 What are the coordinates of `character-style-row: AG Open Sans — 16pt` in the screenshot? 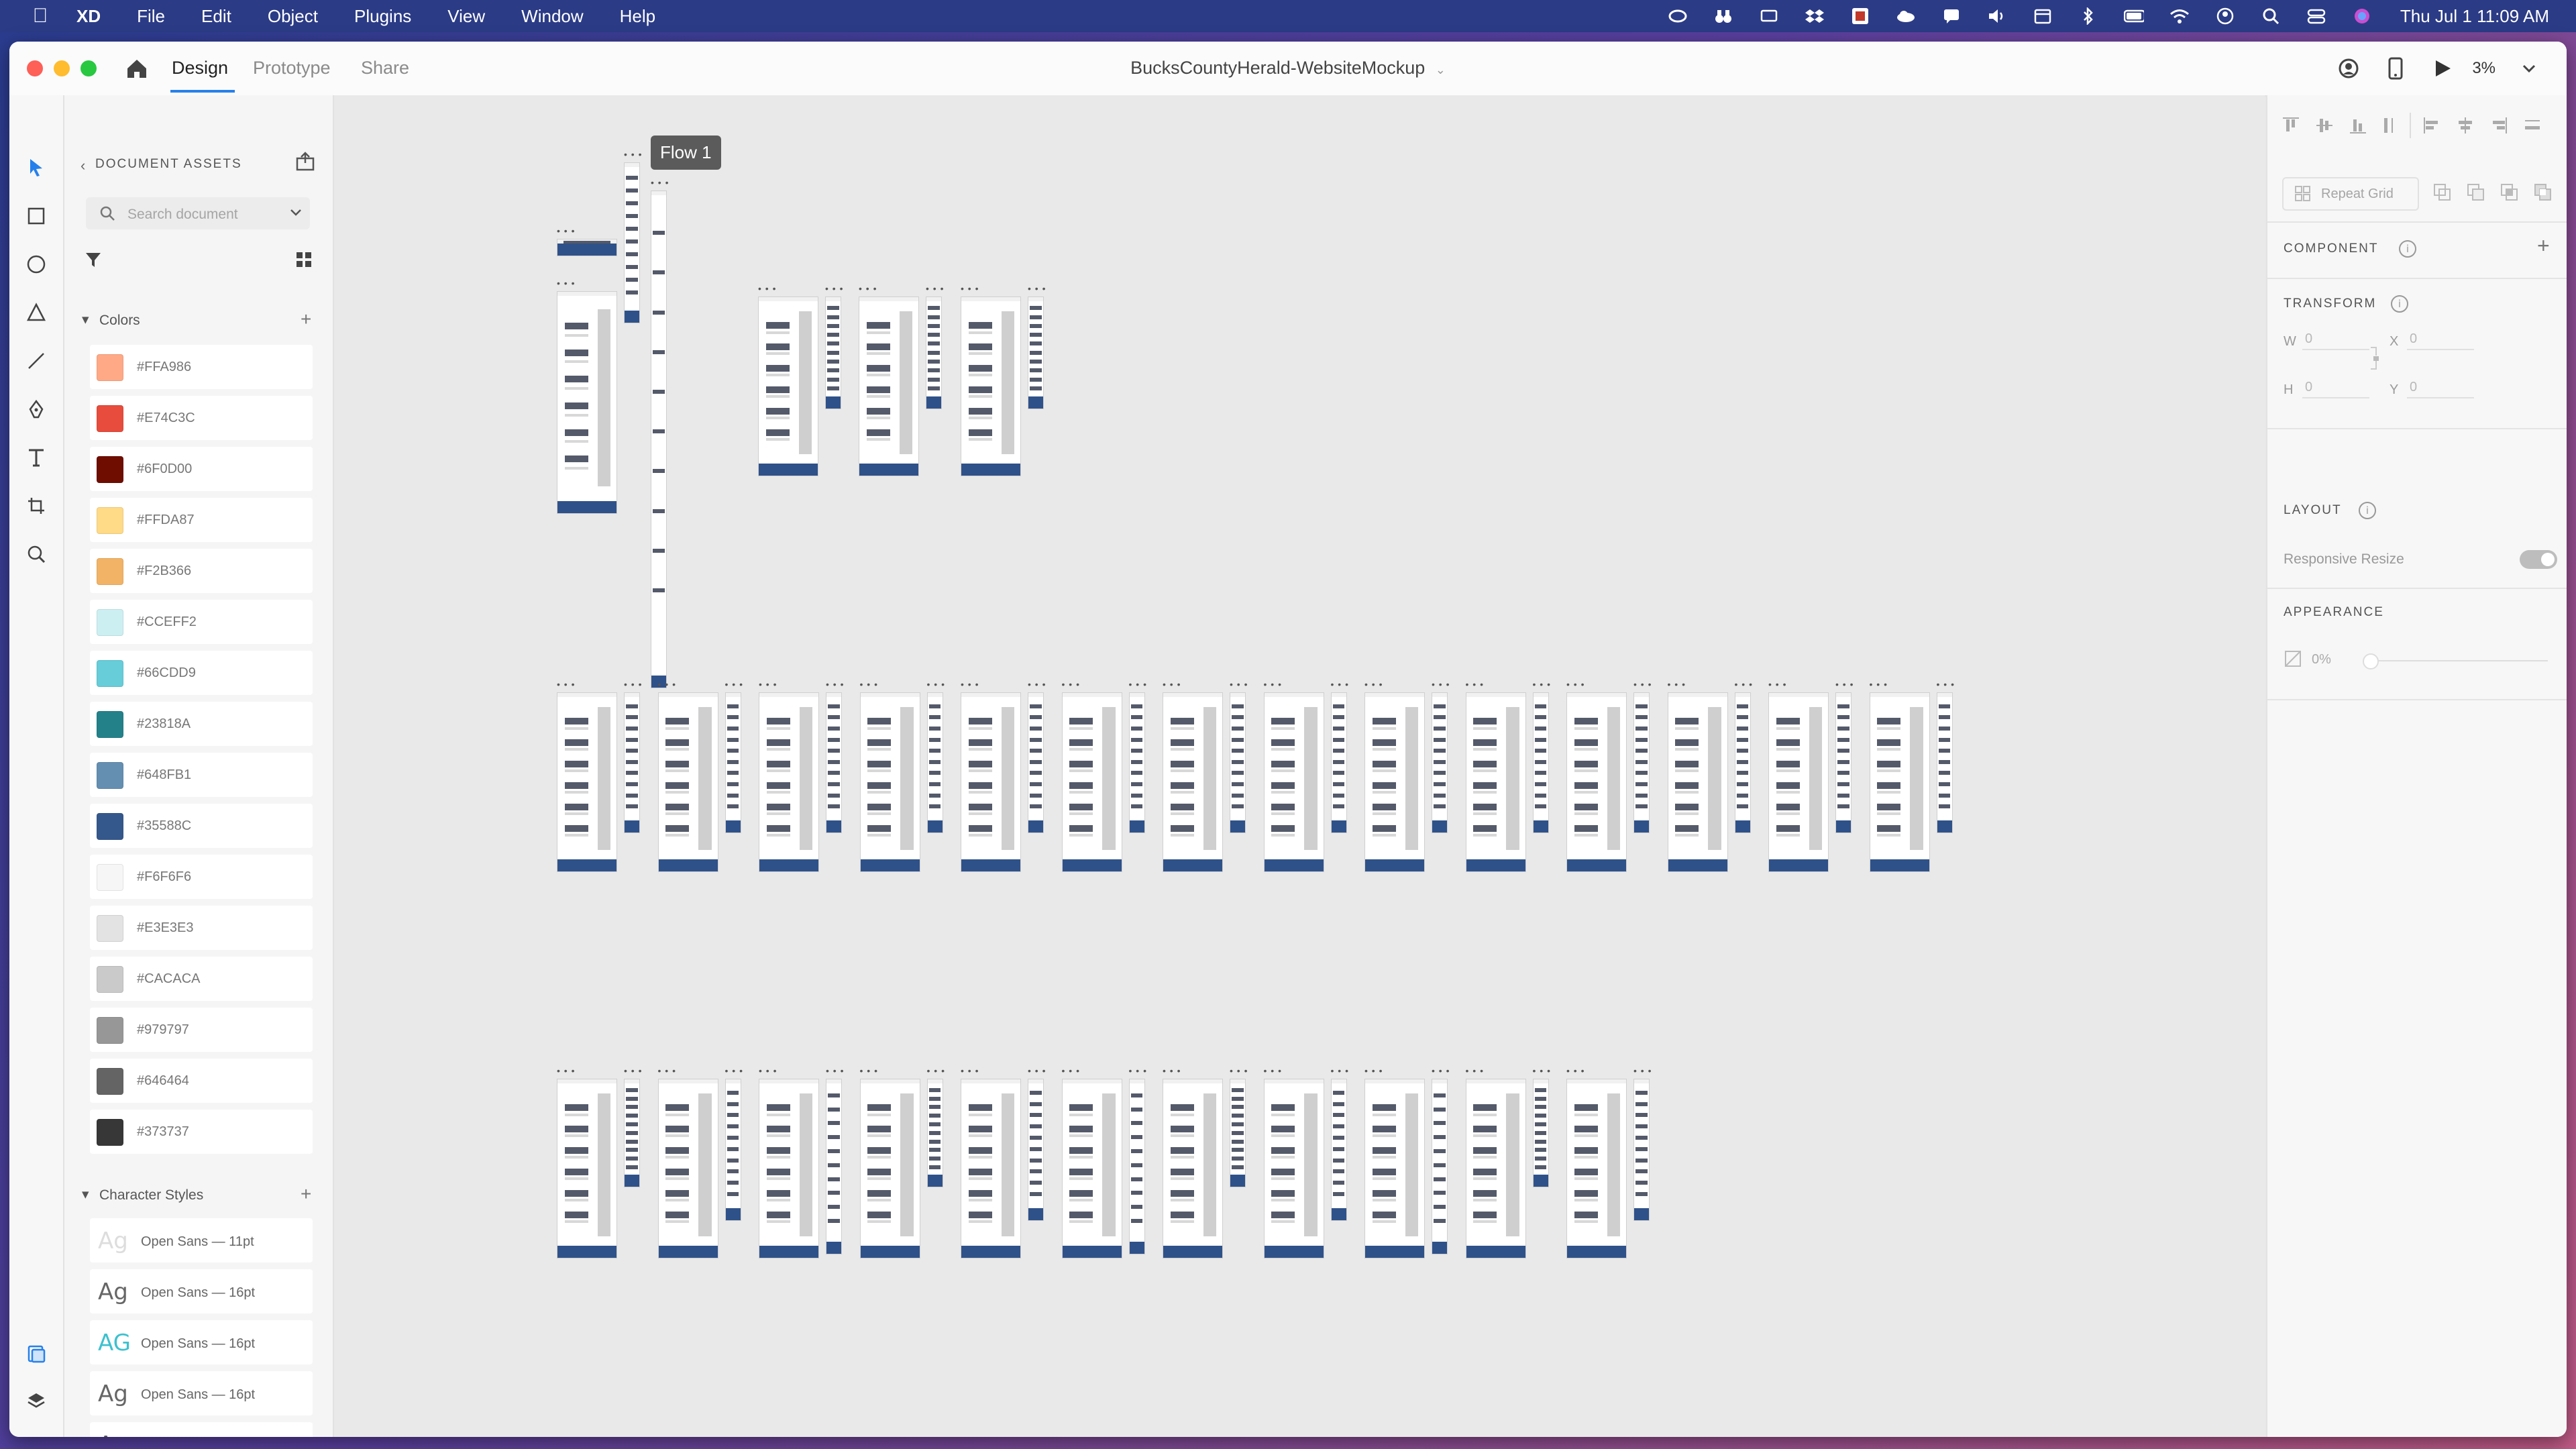 It's located at (201, 1342).